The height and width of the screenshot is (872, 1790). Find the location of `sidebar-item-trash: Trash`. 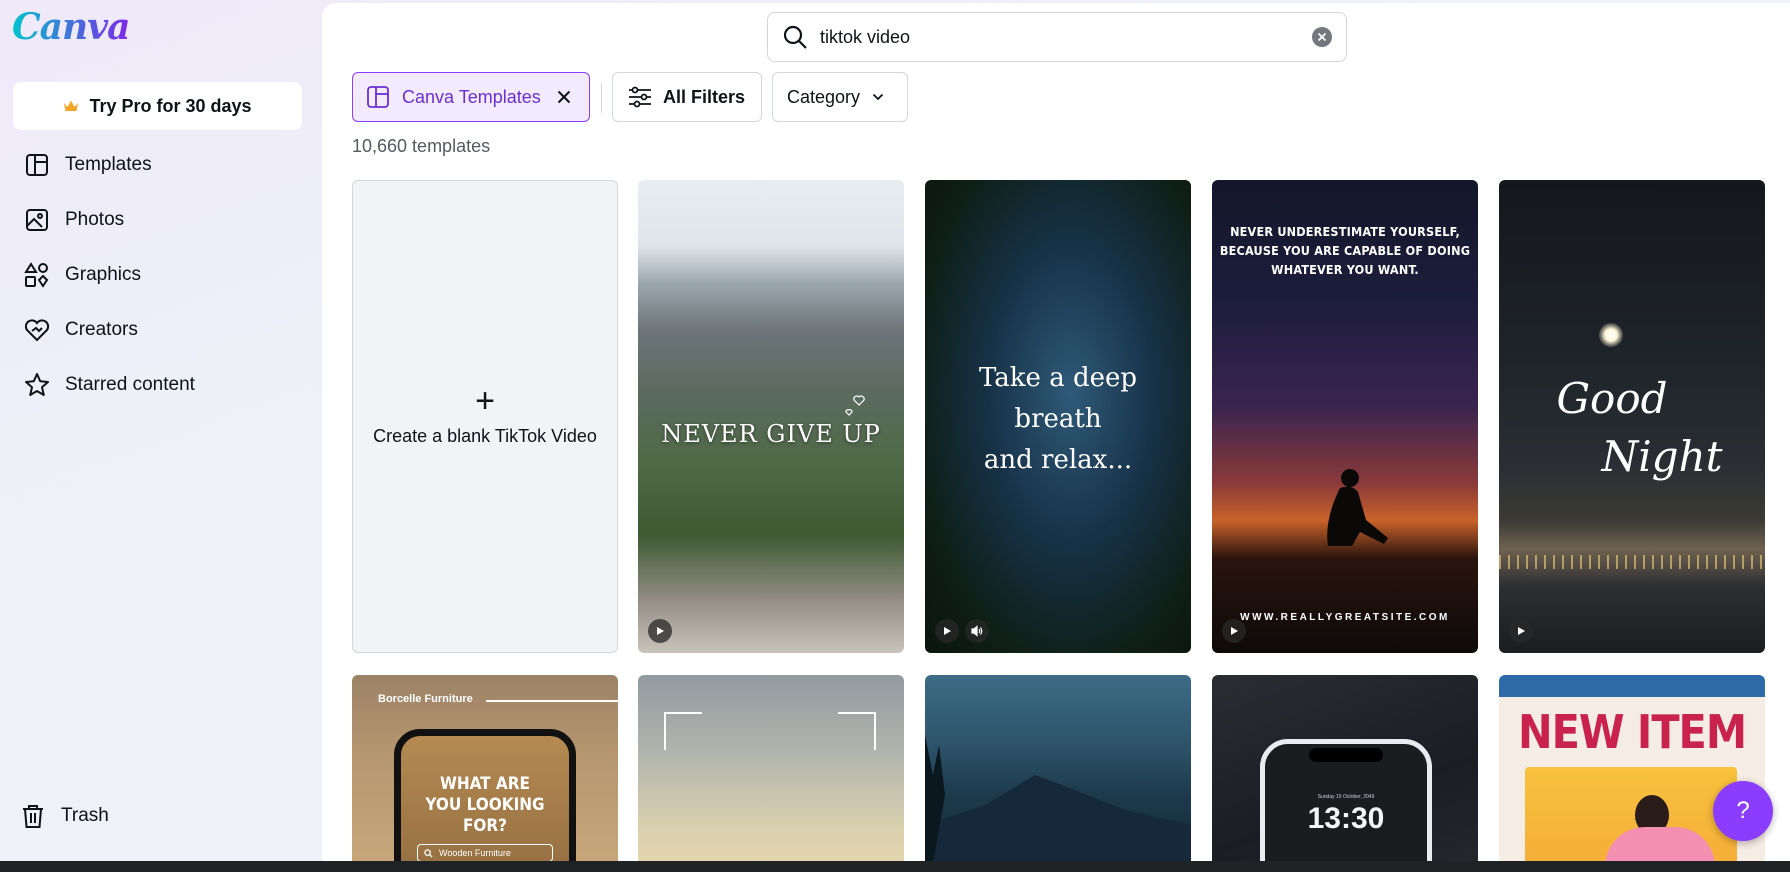

sidebar-item-trash: Trash is located at coordinates (157, 816).